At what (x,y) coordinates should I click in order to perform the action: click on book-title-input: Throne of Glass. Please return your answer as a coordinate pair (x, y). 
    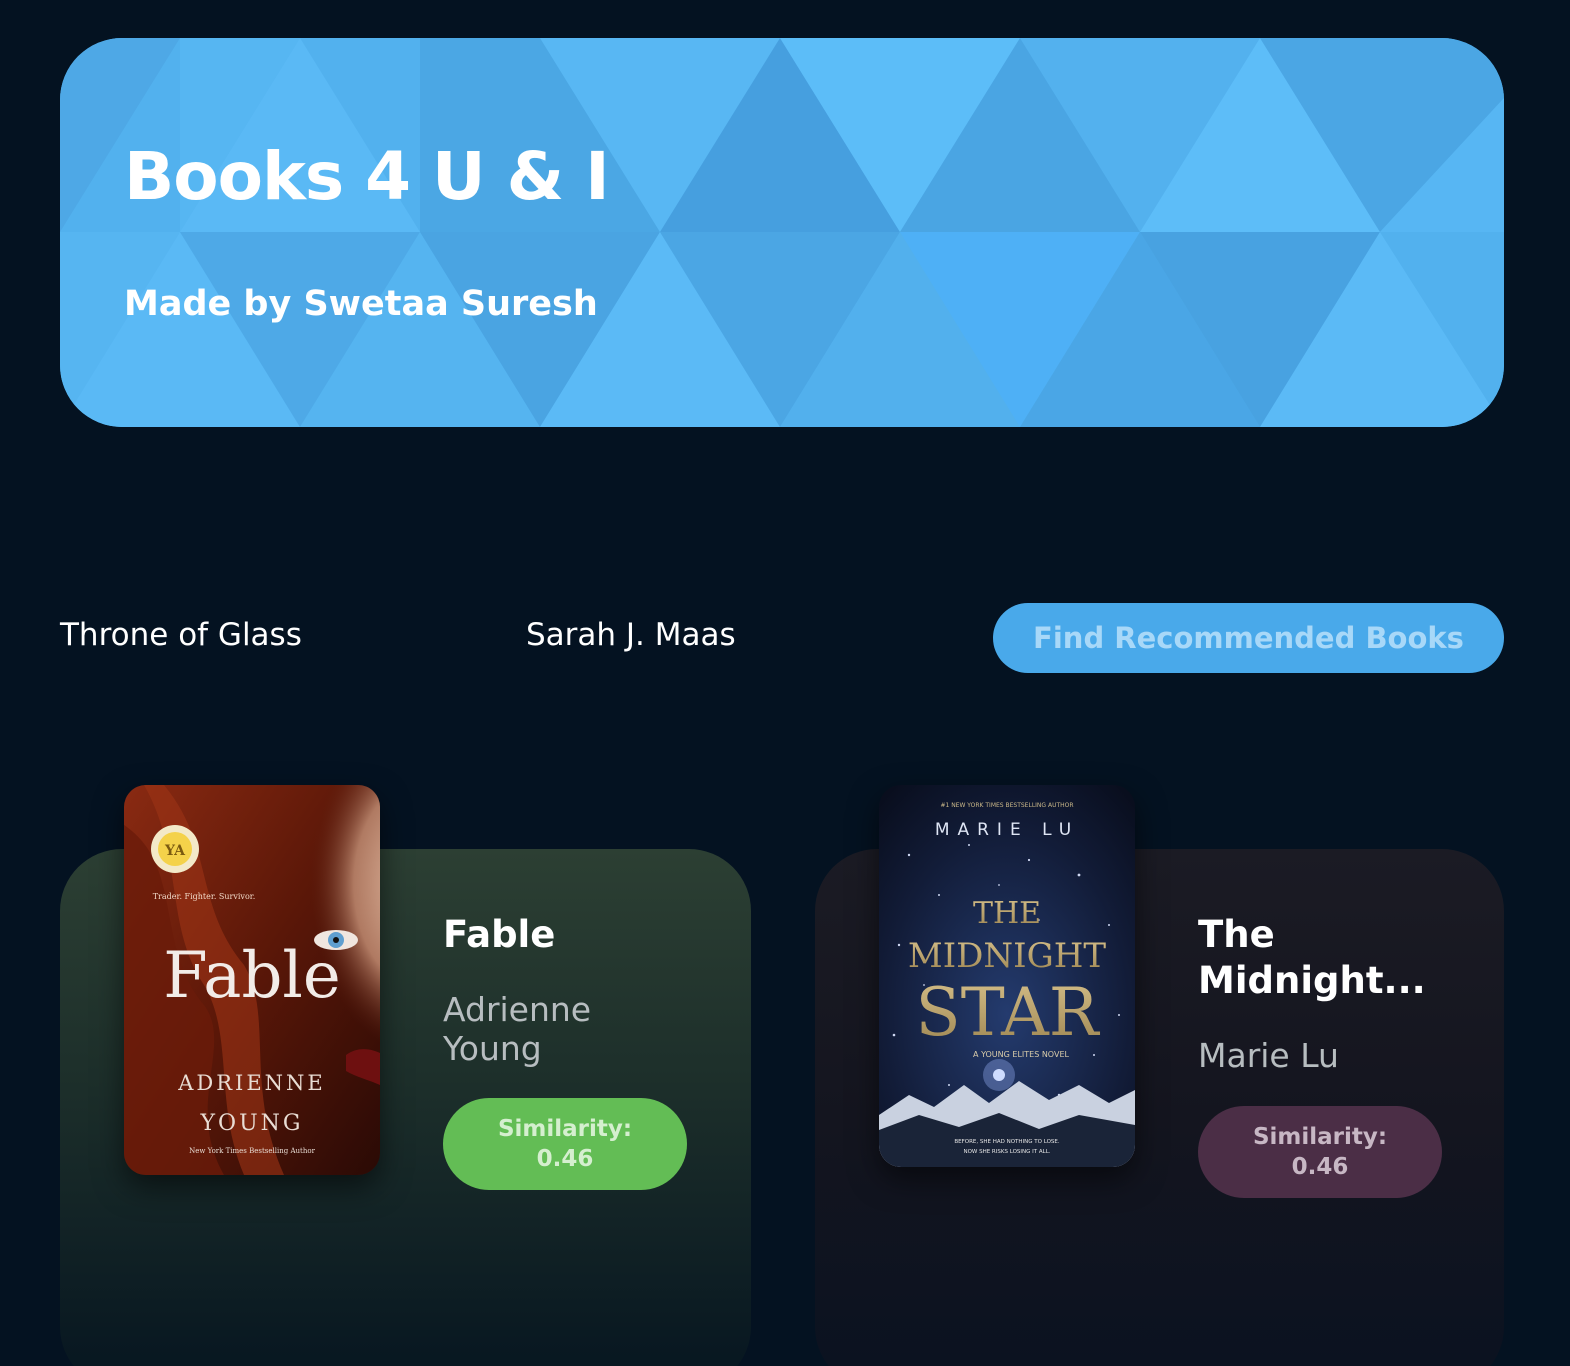
    Looking at the image, I should click on (181, 635).